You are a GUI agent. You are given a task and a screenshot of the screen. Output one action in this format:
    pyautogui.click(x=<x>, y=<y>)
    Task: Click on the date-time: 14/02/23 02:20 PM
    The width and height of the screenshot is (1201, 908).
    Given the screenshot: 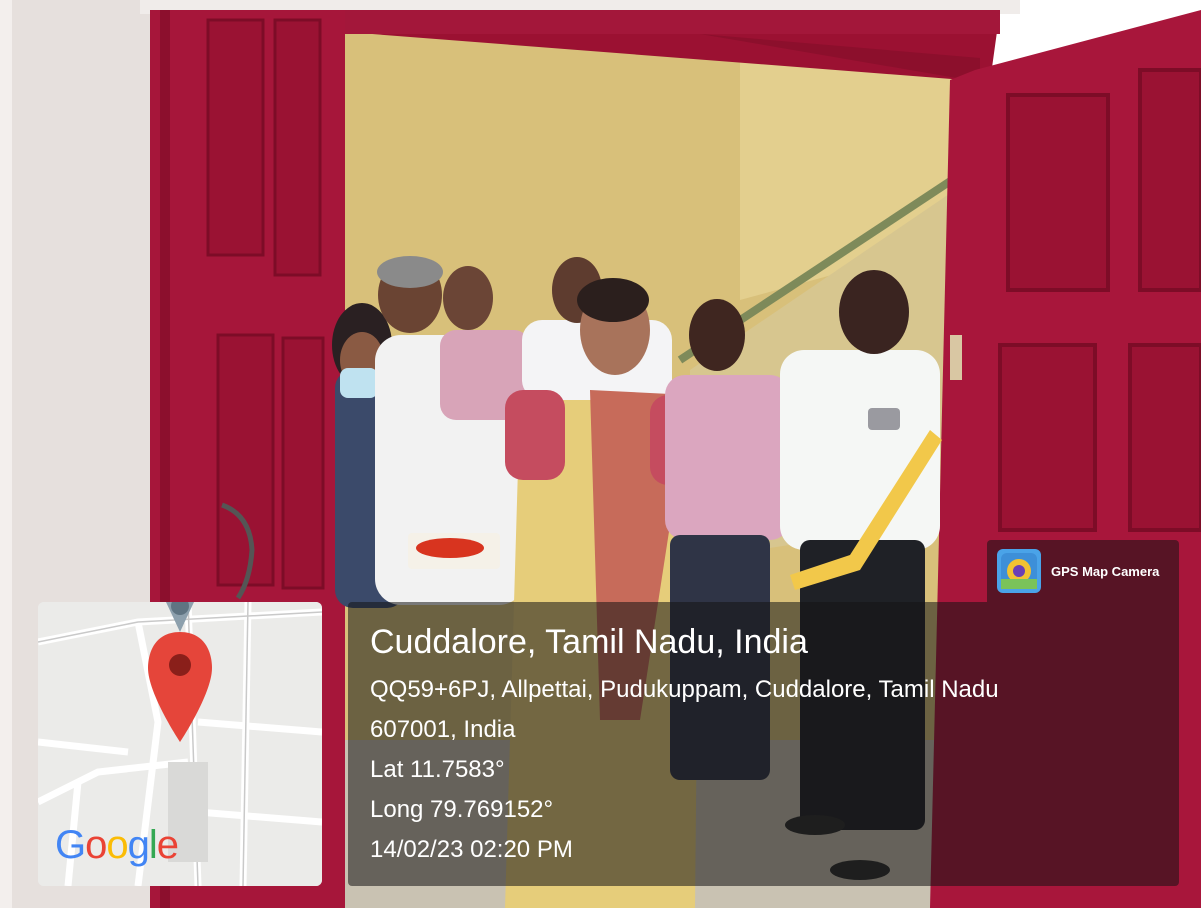 What is the action you would take?
    pyautogui.click(x=471, y=849)
    